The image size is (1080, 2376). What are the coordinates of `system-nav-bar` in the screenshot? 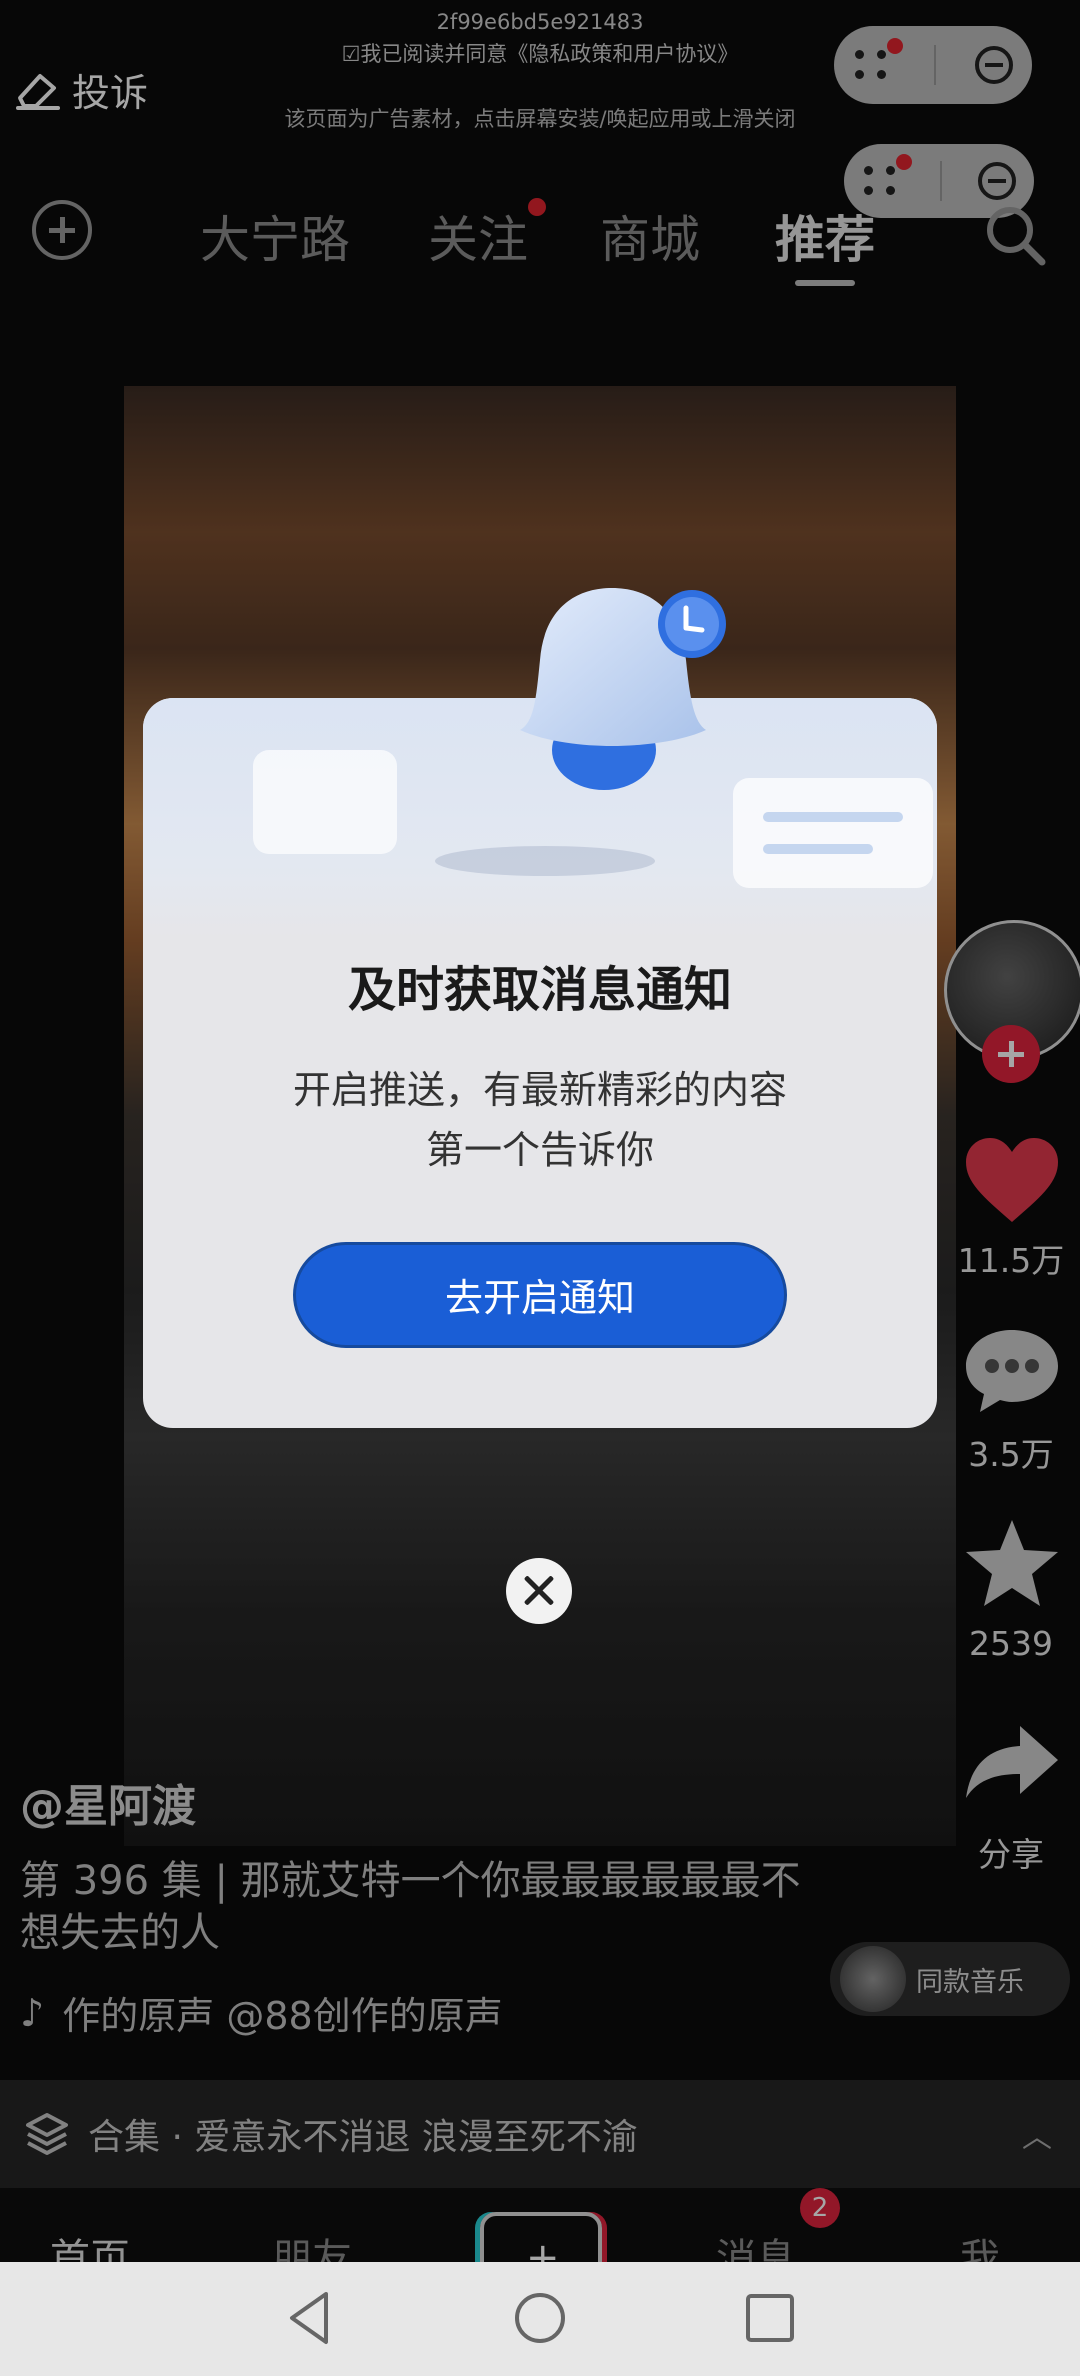 It's located at (540, 2319).